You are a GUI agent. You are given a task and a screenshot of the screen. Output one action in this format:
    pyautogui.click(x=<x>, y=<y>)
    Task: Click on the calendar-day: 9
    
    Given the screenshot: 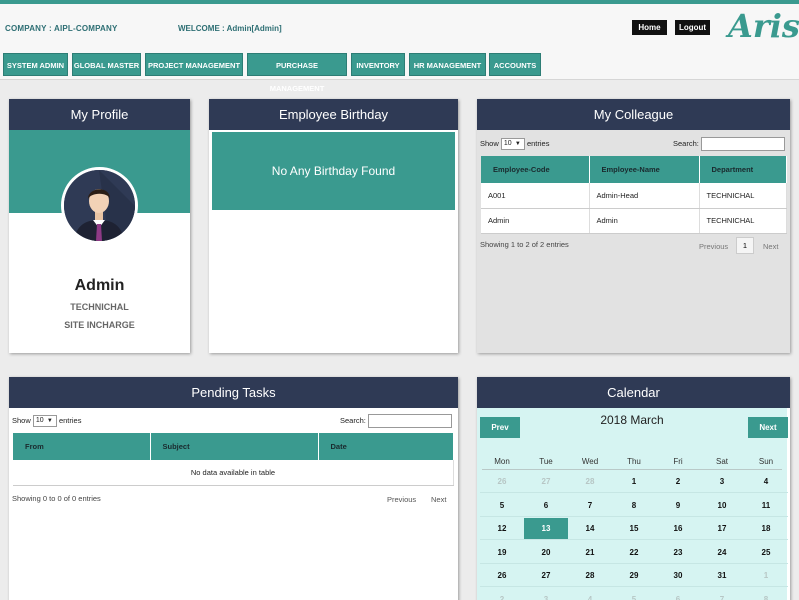 What is the action you would take?
    pyautogui.click(x=678, y=506)
    